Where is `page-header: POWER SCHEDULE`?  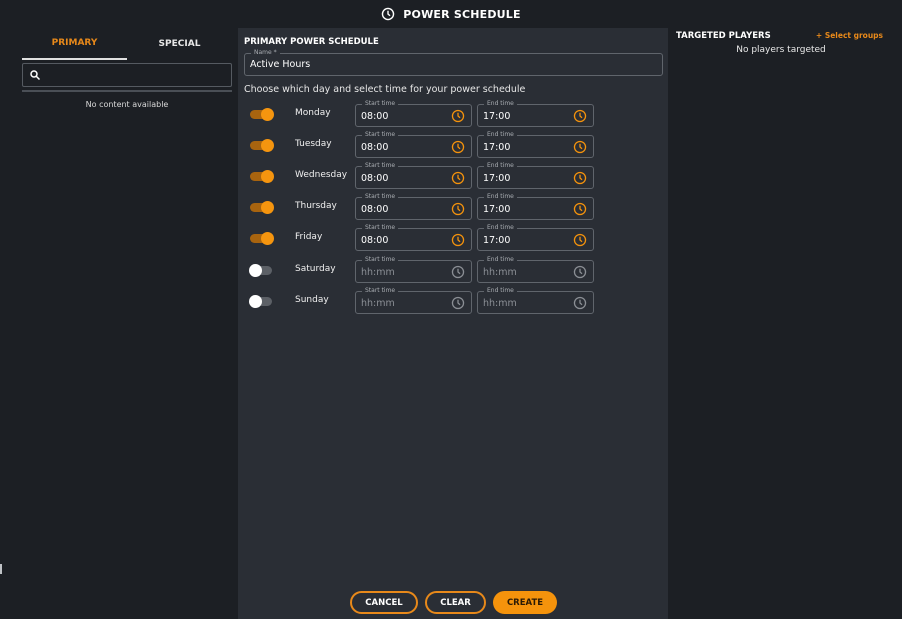
page-header: POWER SCHEDULE is located at coordinates (451, 14).